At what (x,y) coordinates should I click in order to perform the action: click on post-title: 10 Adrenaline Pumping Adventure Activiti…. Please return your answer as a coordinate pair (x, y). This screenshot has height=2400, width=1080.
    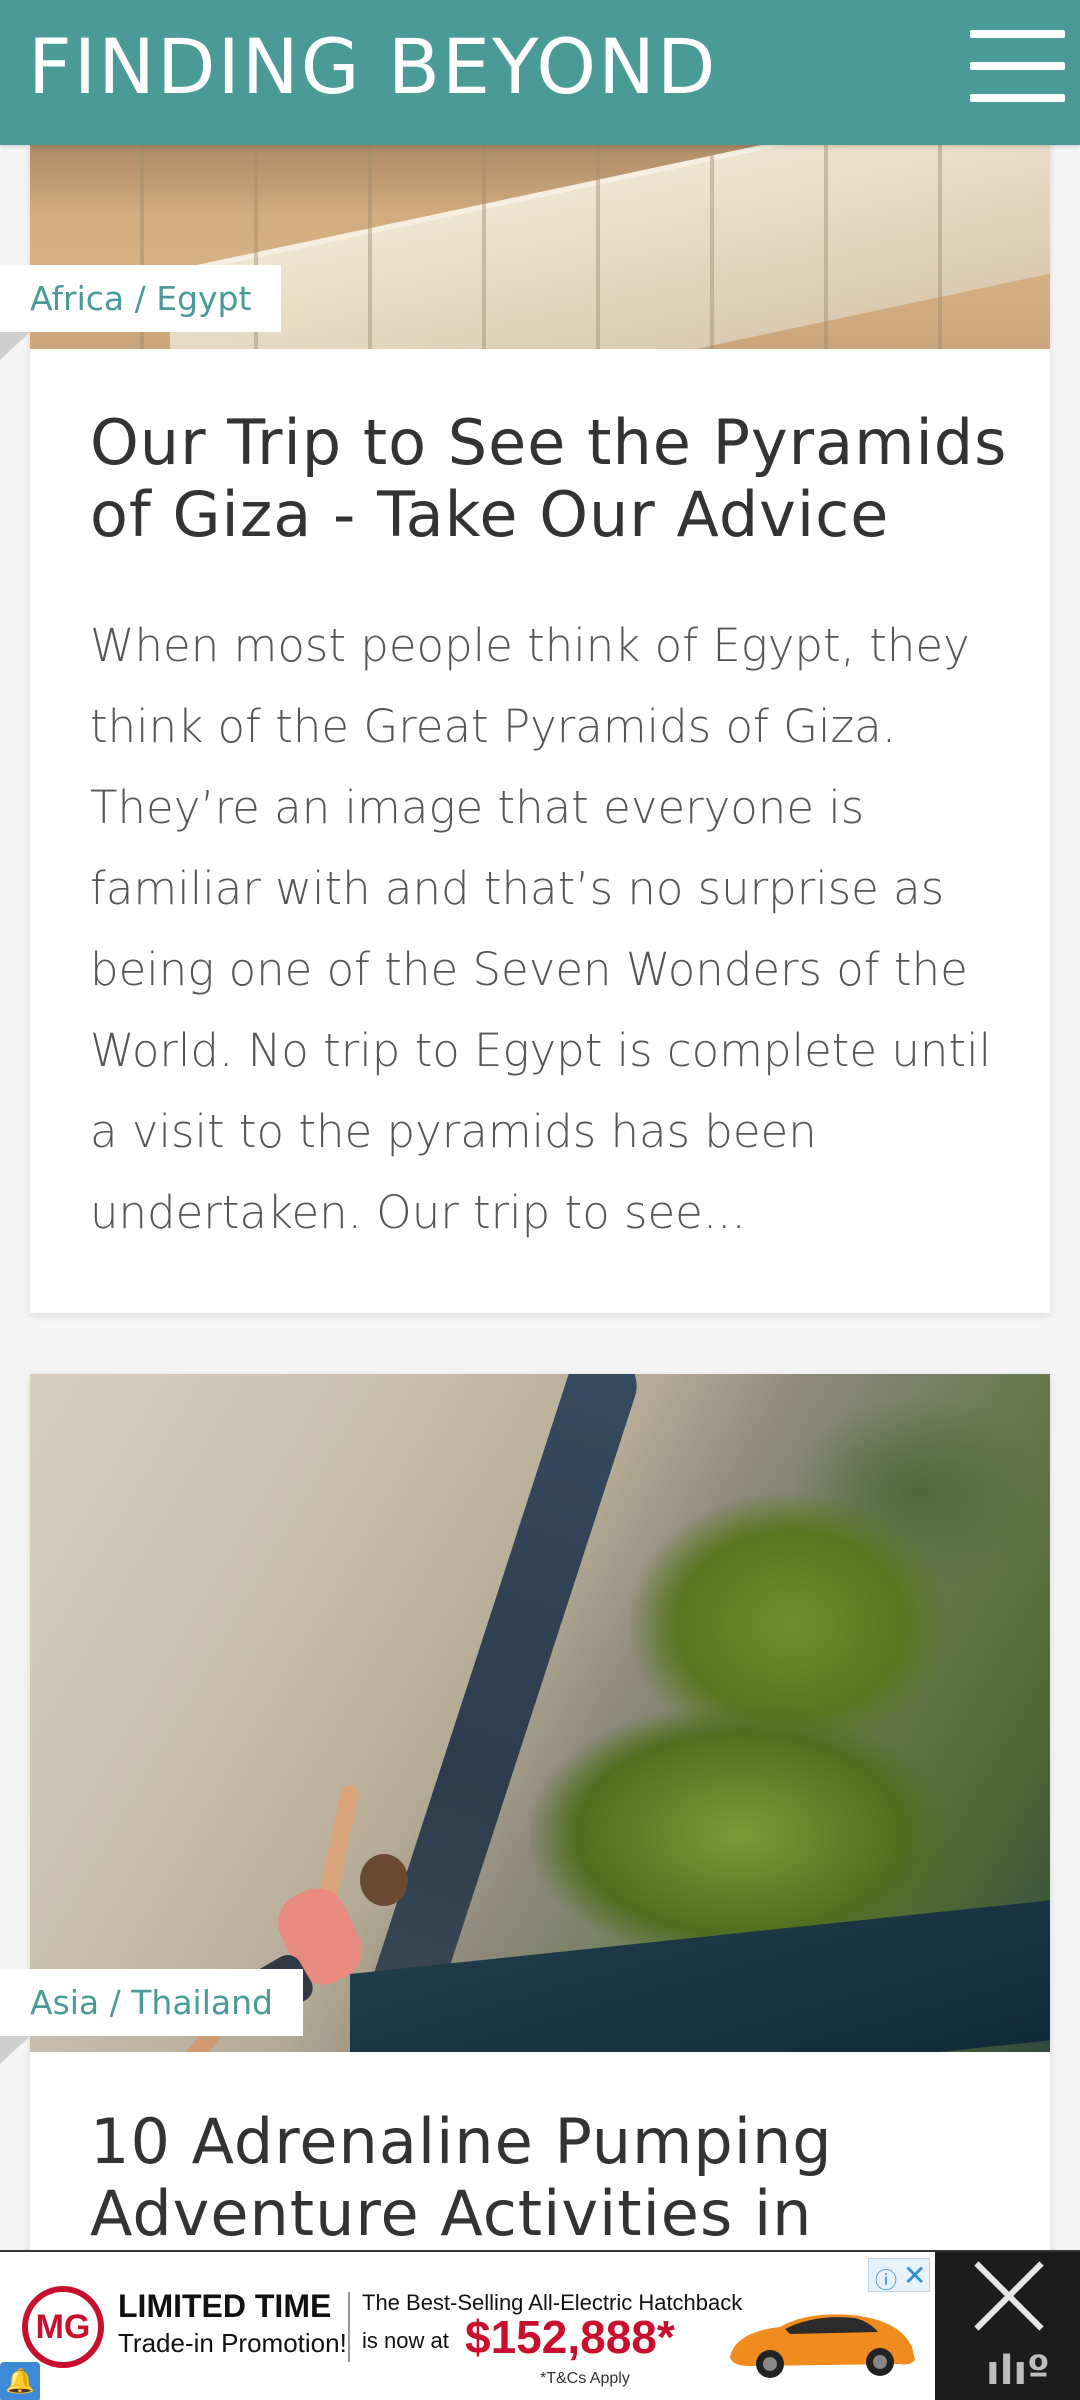
    Looking at the image, I should click on (555, 2178).